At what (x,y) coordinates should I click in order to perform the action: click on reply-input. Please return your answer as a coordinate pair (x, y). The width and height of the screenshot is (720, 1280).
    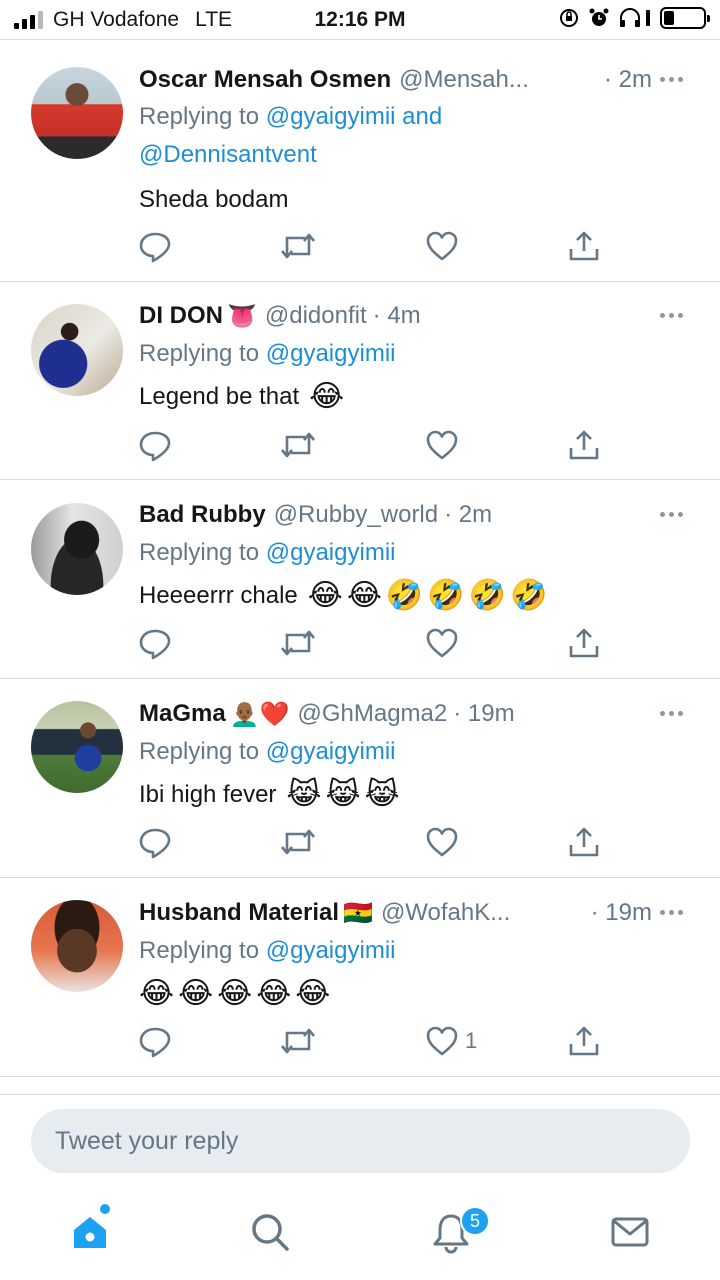
    Looking at the image, I should click on (360, 1141).